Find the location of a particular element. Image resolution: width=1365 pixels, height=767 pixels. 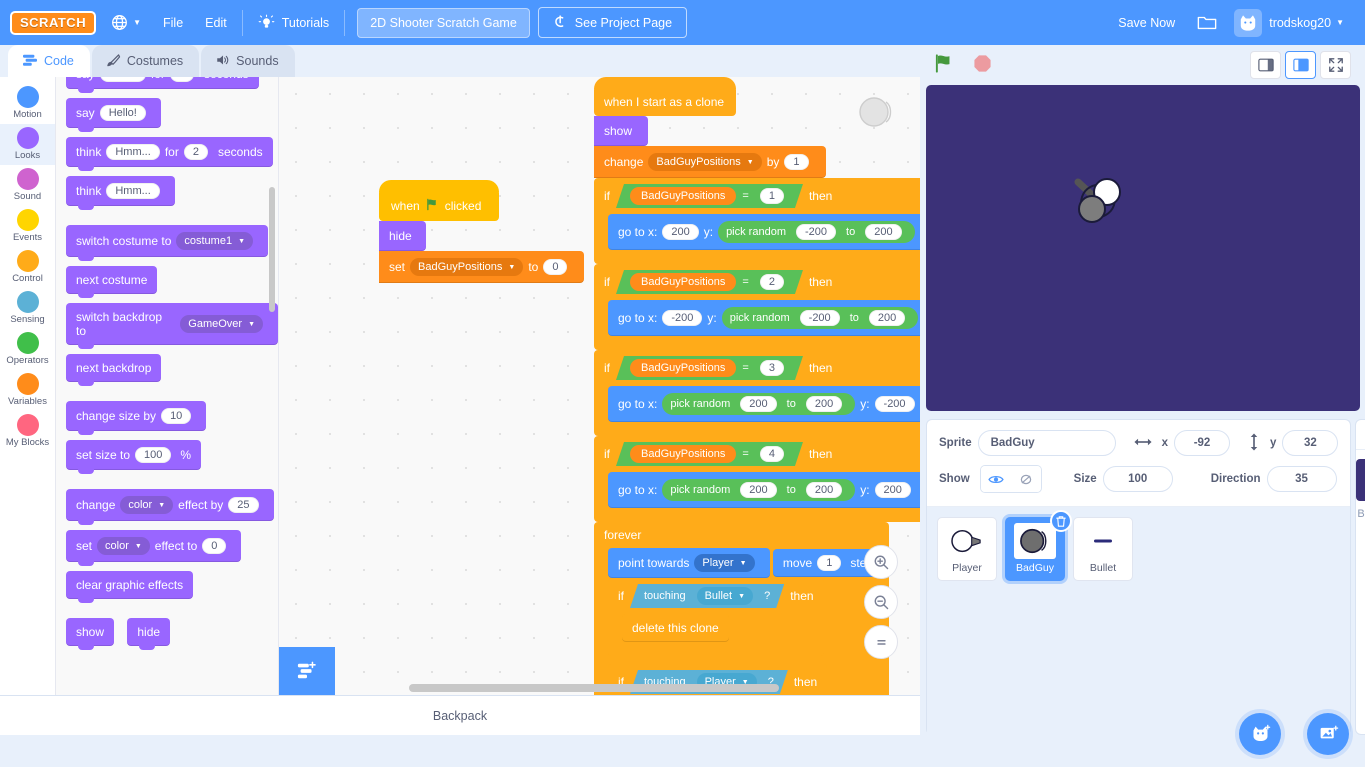

trash-icon is located at coordinates (1061, 521).